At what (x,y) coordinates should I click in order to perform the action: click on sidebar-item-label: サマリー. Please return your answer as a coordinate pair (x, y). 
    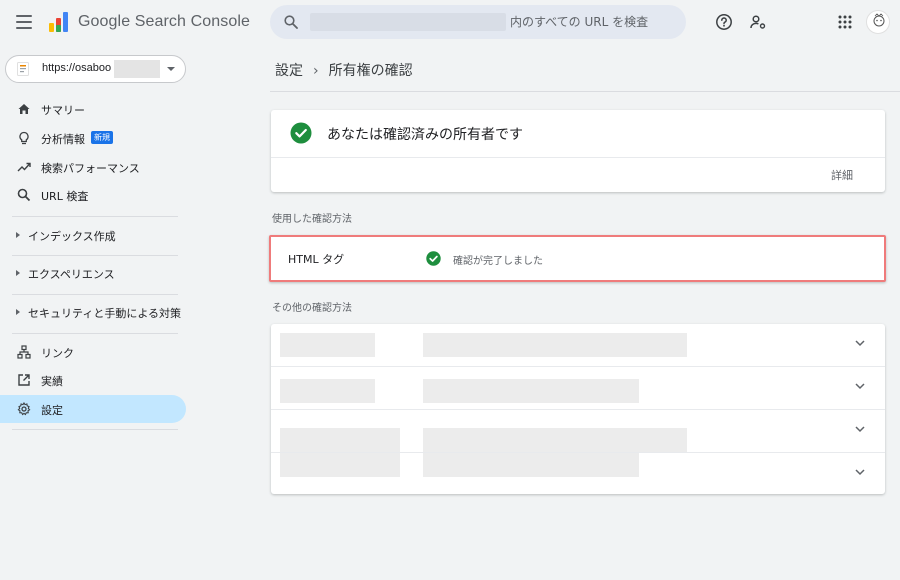
    Looking at the image, I should click on (63, 110).